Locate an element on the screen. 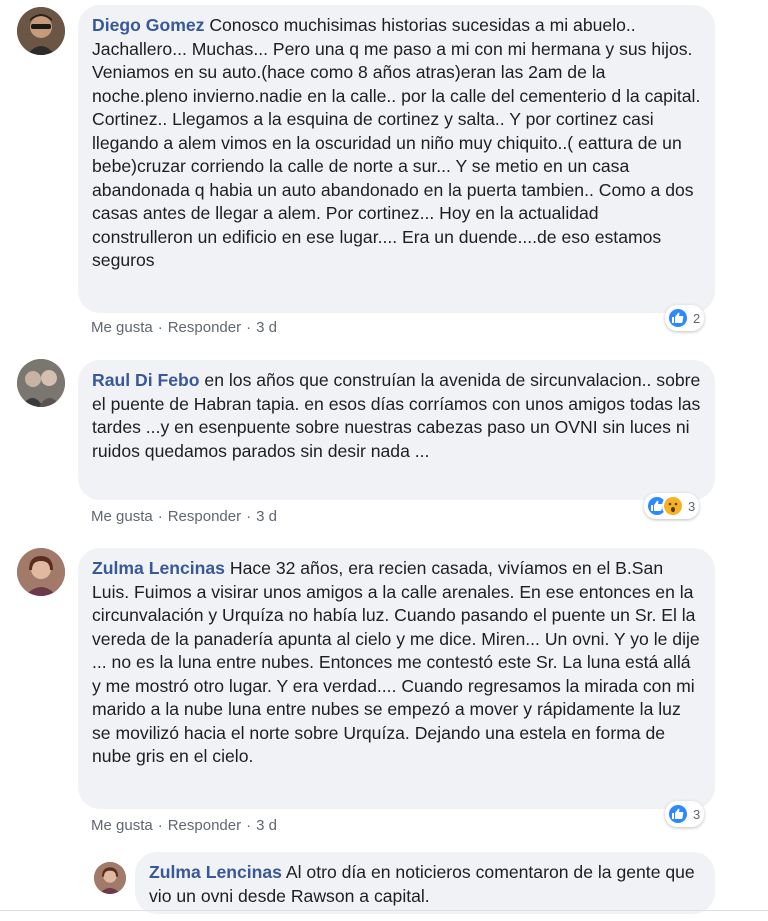  divider is located at coordinates (384, 910).